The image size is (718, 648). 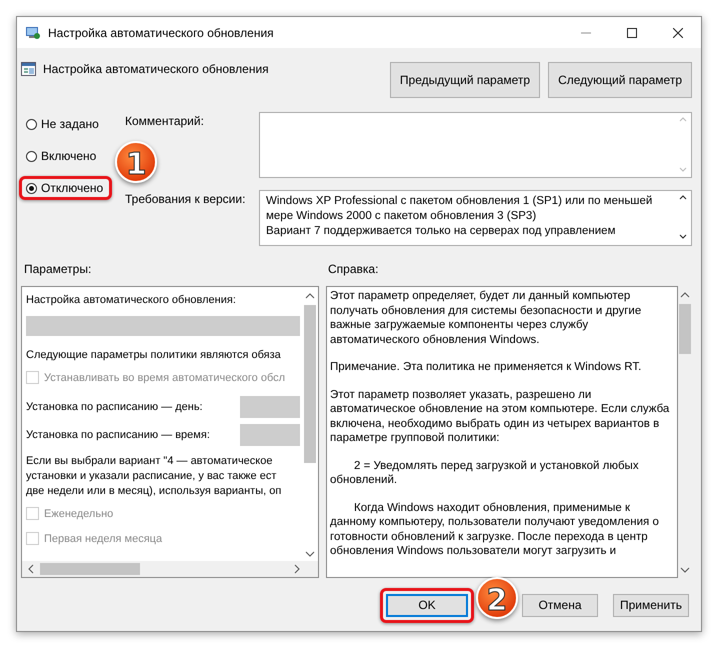 I want to click on radio-label: Включено, so click(x=68, y=156).